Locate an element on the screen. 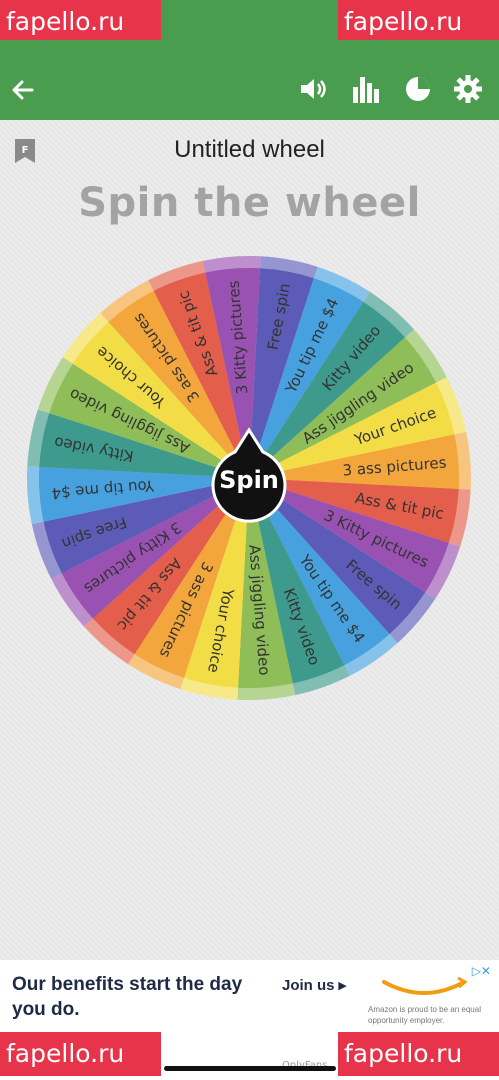  spin-heading: Spin the wheel is located at coordinates (249, 203).